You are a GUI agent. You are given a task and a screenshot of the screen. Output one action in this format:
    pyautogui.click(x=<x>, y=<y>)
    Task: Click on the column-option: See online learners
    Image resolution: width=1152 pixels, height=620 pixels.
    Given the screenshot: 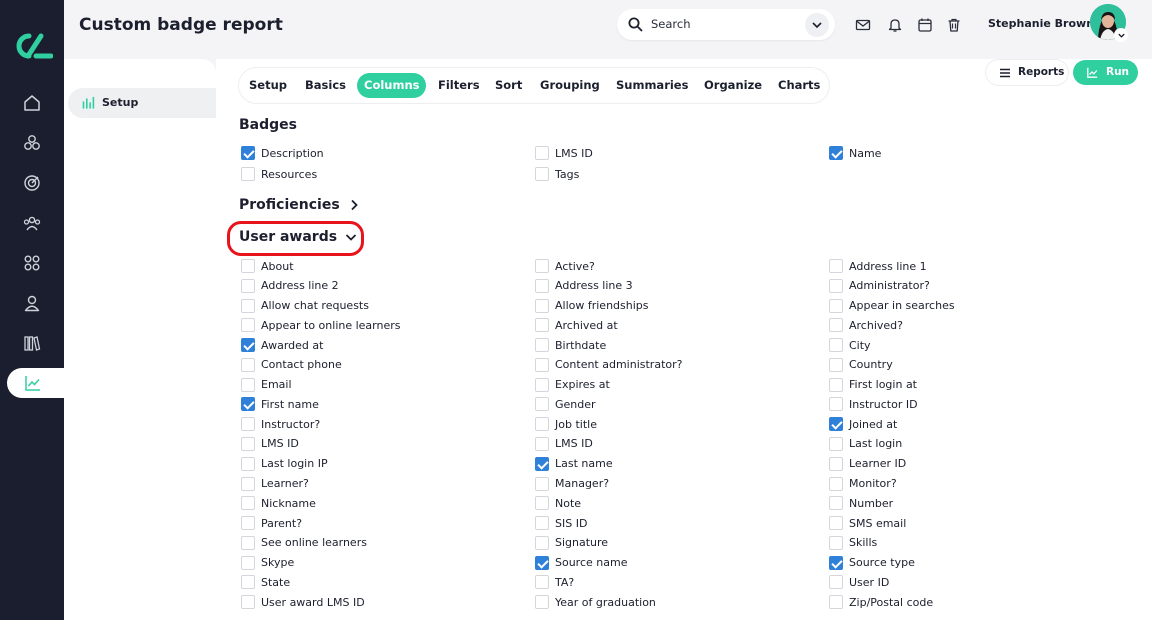 What is the action you would take?
    pyautogui.click(x=304, y=543)
    